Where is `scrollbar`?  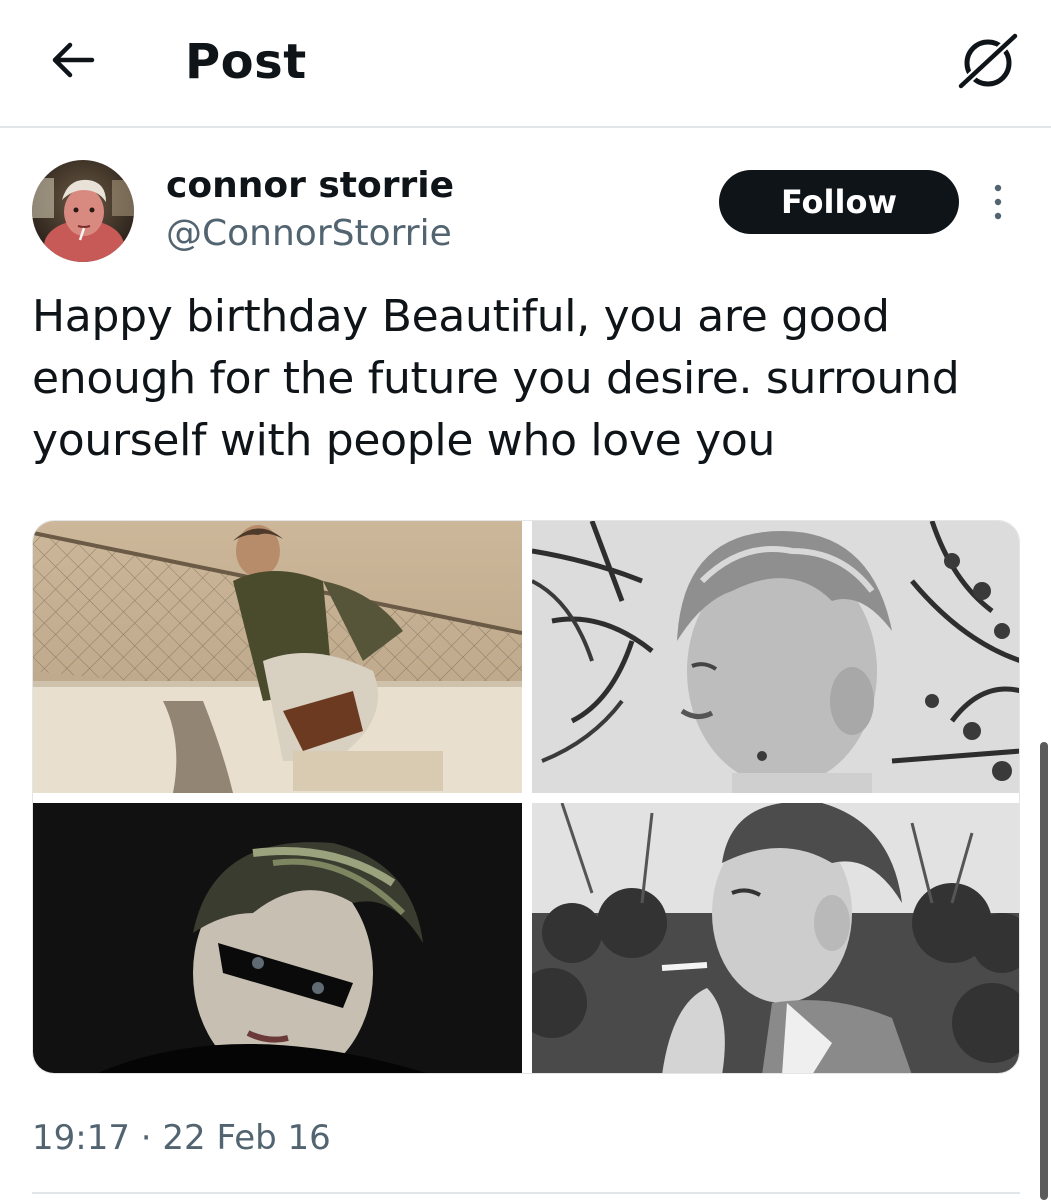 scrollbar is located at coordinates (1044, 971).